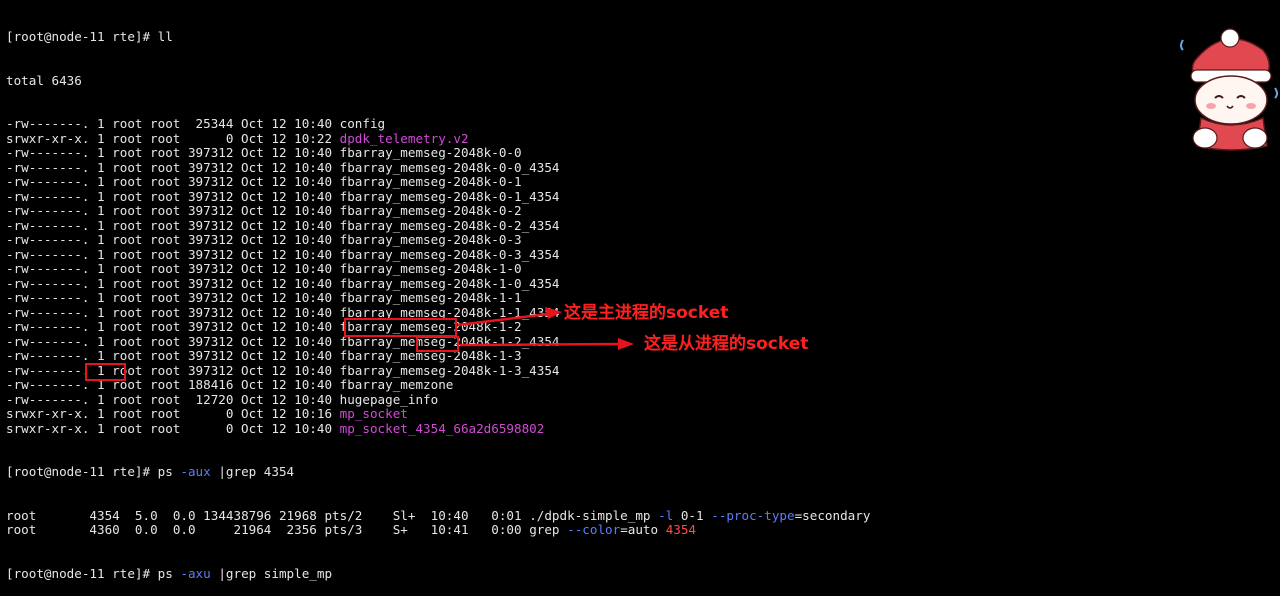 The width and height of the screenshot is (1280, 596). Describe the element at coordinates (681, 529) in the screenshot. I see `grep-match: 4354` at that location.